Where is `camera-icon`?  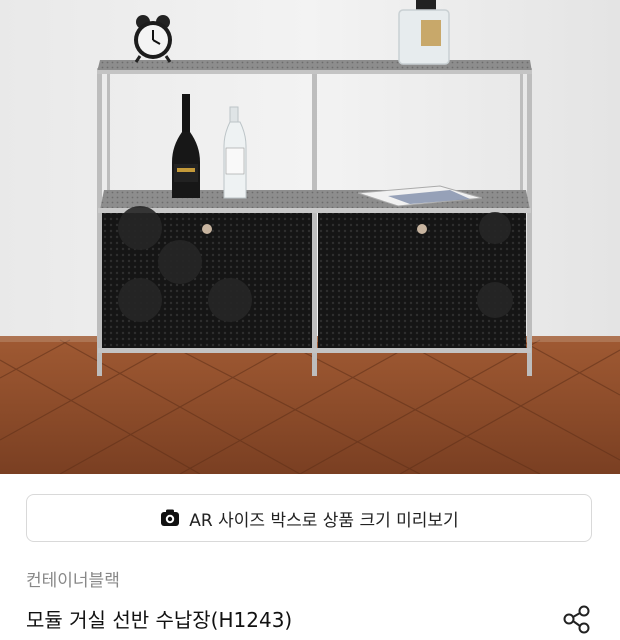
camera-icon is located at coordinates (170, 518).